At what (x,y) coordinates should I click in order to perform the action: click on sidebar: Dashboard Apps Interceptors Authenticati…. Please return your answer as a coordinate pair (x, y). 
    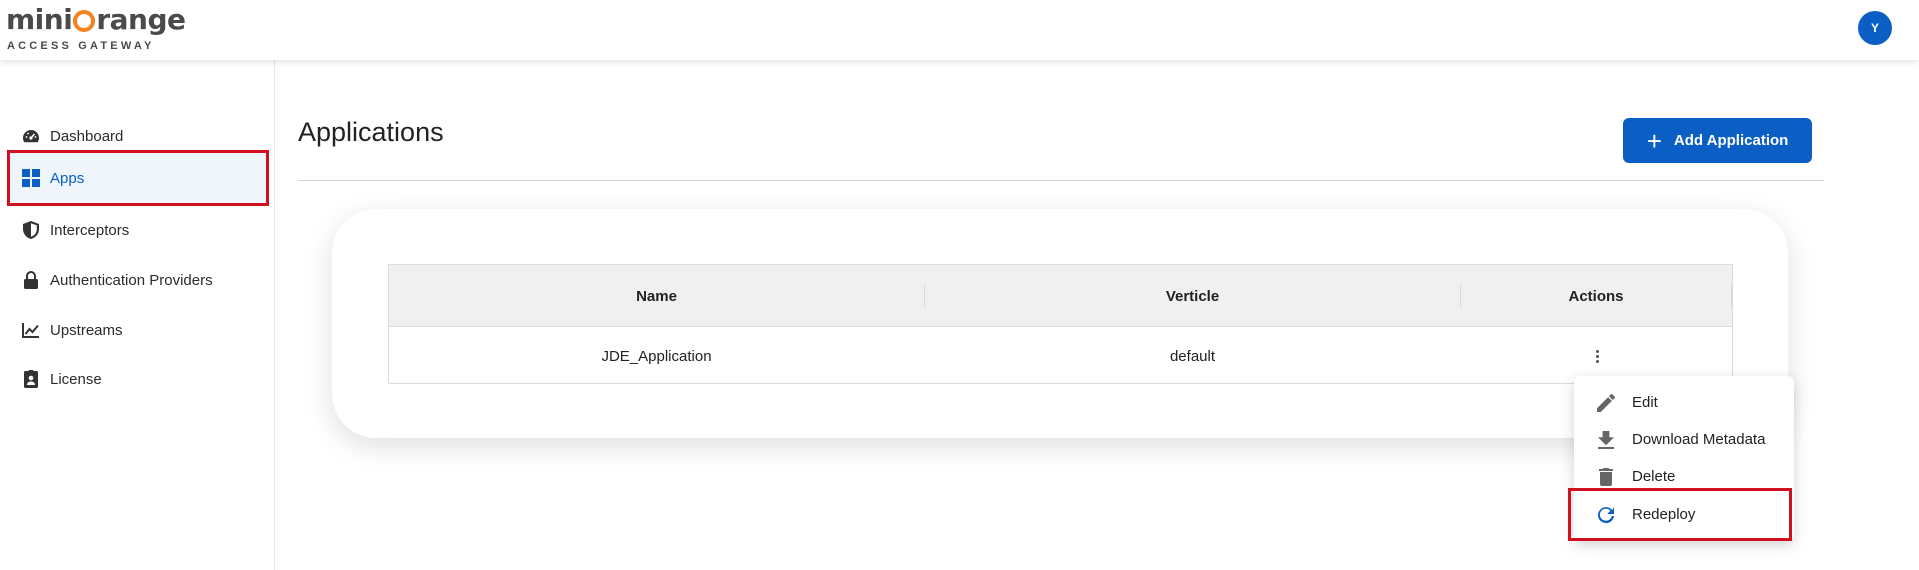
    Looking at the image, I should click on (137, 315).